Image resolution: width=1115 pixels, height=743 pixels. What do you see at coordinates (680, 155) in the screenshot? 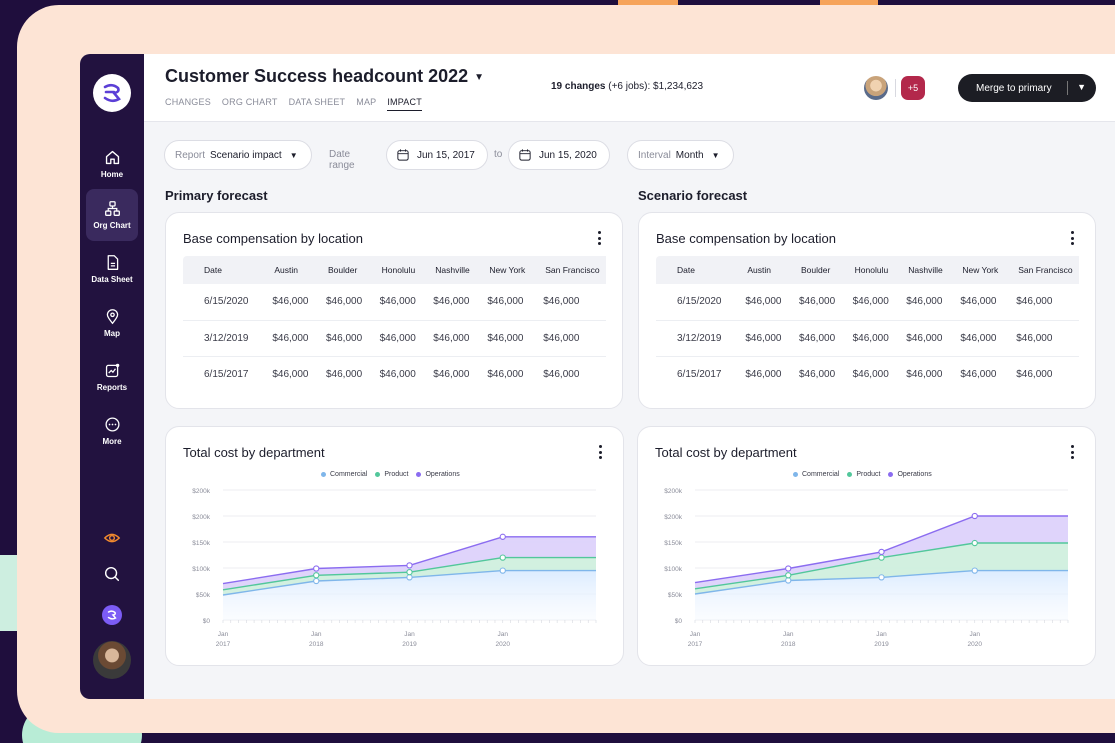
I see `interval-select: Interval Month ▼` at bounding box center [680, 155].